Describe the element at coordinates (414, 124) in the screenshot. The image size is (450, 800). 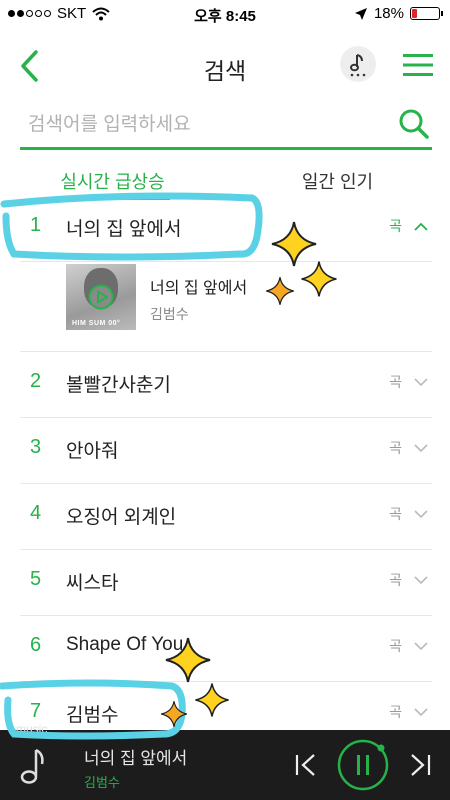
I see `search-icon` at that location.